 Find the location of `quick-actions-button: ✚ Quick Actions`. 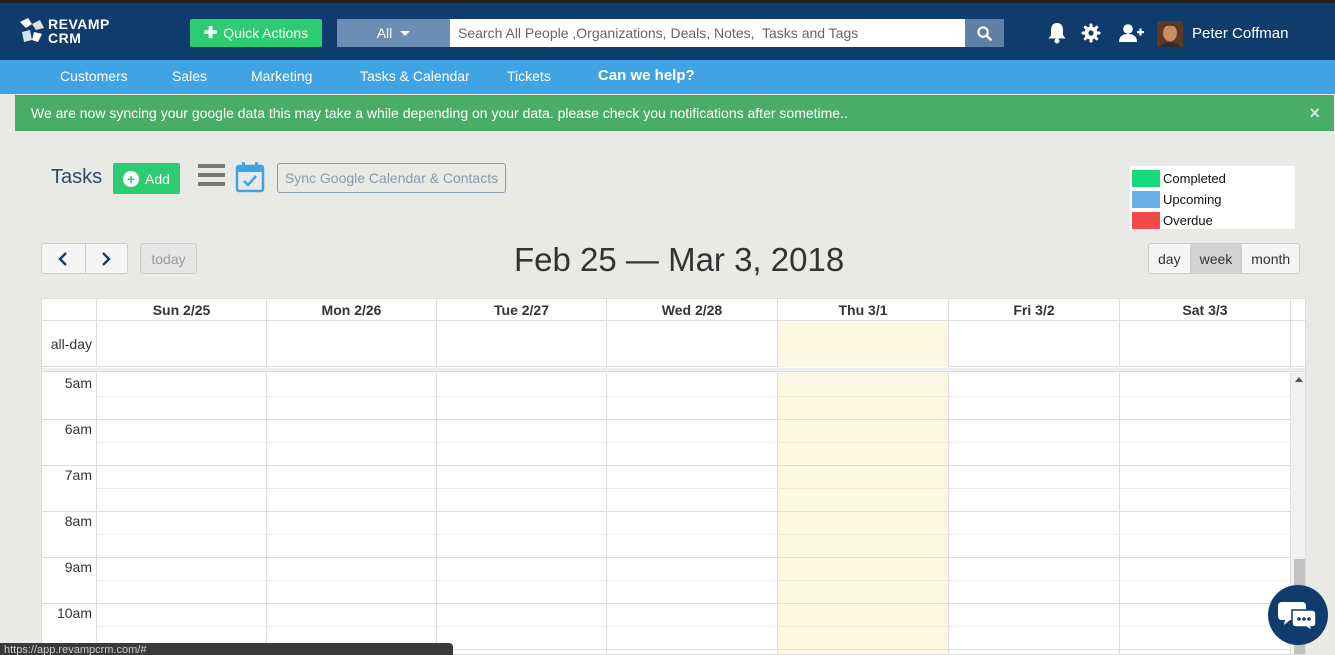

quick-actions-button: ✚ Quick Actions is located at coordinates (256, 33).